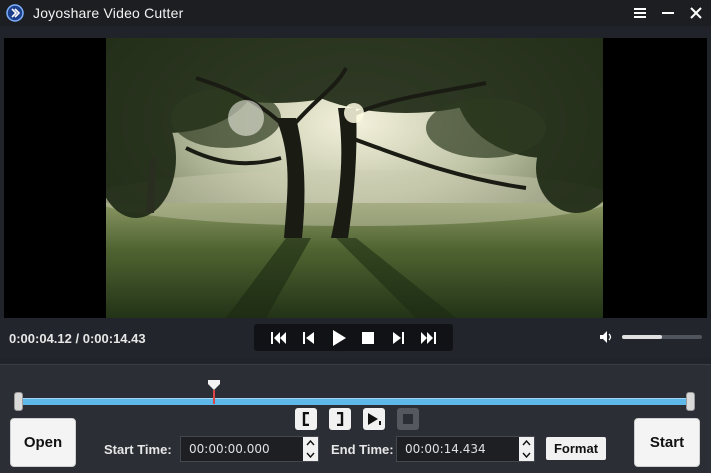 This screenshot has width=711, height=473. I want to click on format-button: Format, so click(576, 448).